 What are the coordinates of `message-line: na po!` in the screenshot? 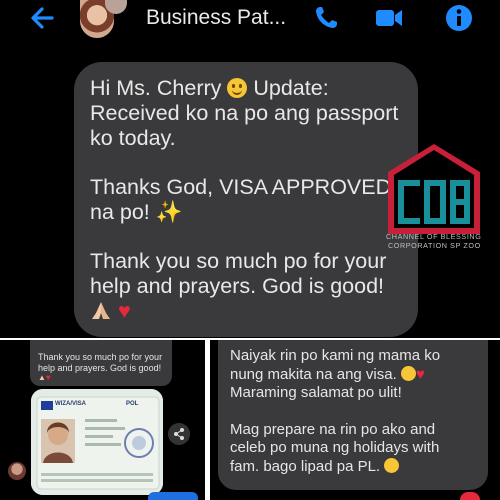 It's located at (120, 212).